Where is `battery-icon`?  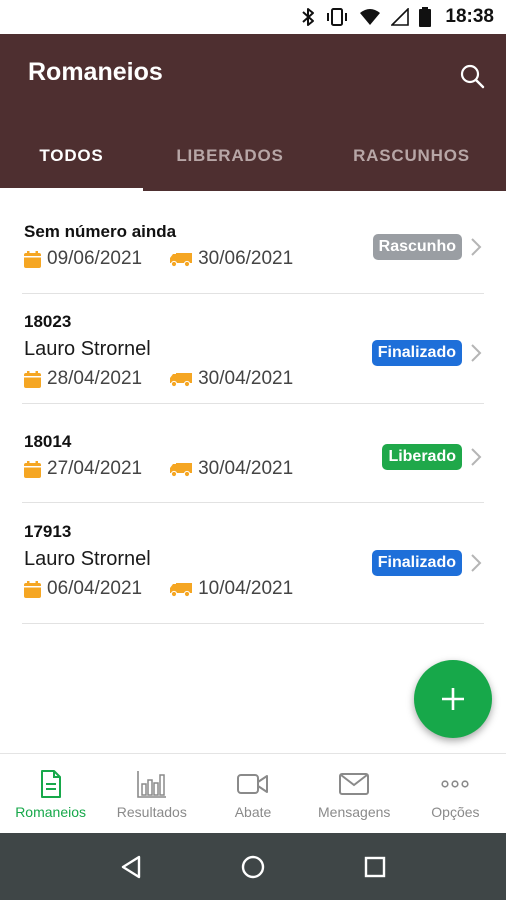
battery-icon is located at coordinates (425, 17).